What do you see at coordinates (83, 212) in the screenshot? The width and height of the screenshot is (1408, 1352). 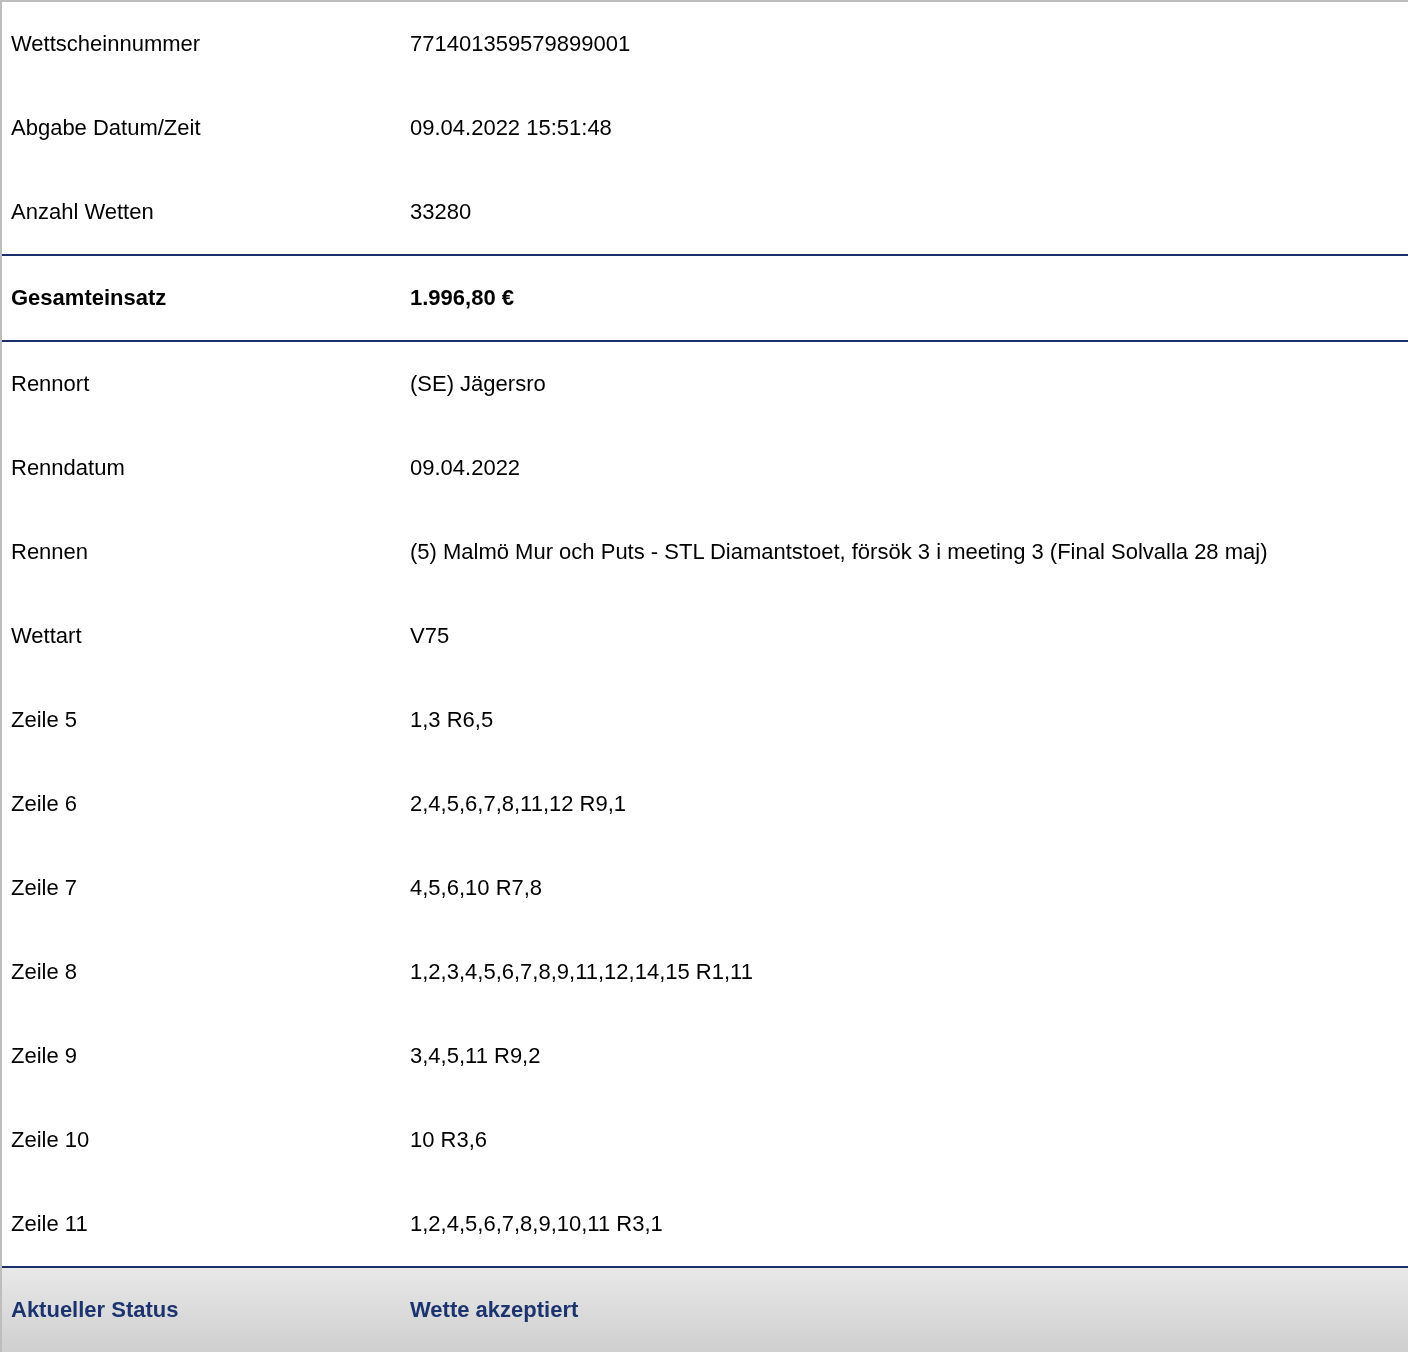 I see `field-label: Anzahl Wetten` at bounding box center [83, 212].